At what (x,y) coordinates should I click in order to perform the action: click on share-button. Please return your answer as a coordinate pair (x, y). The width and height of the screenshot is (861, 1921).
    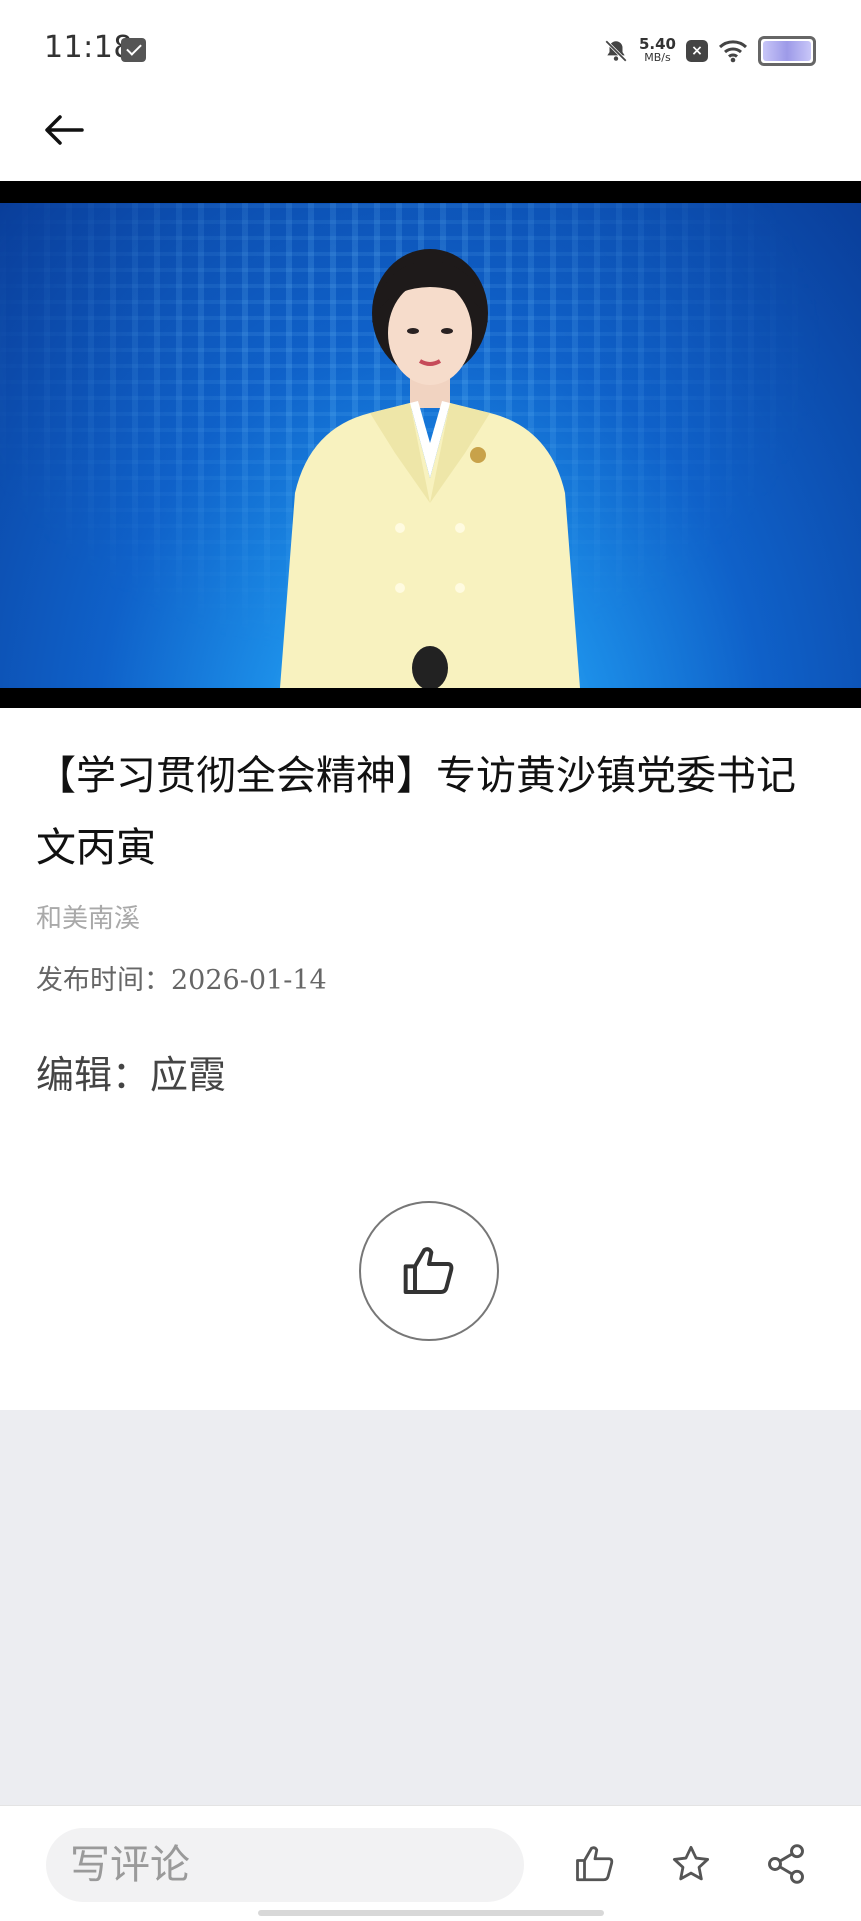
    Looking at the image, I should click on (786, 1864).